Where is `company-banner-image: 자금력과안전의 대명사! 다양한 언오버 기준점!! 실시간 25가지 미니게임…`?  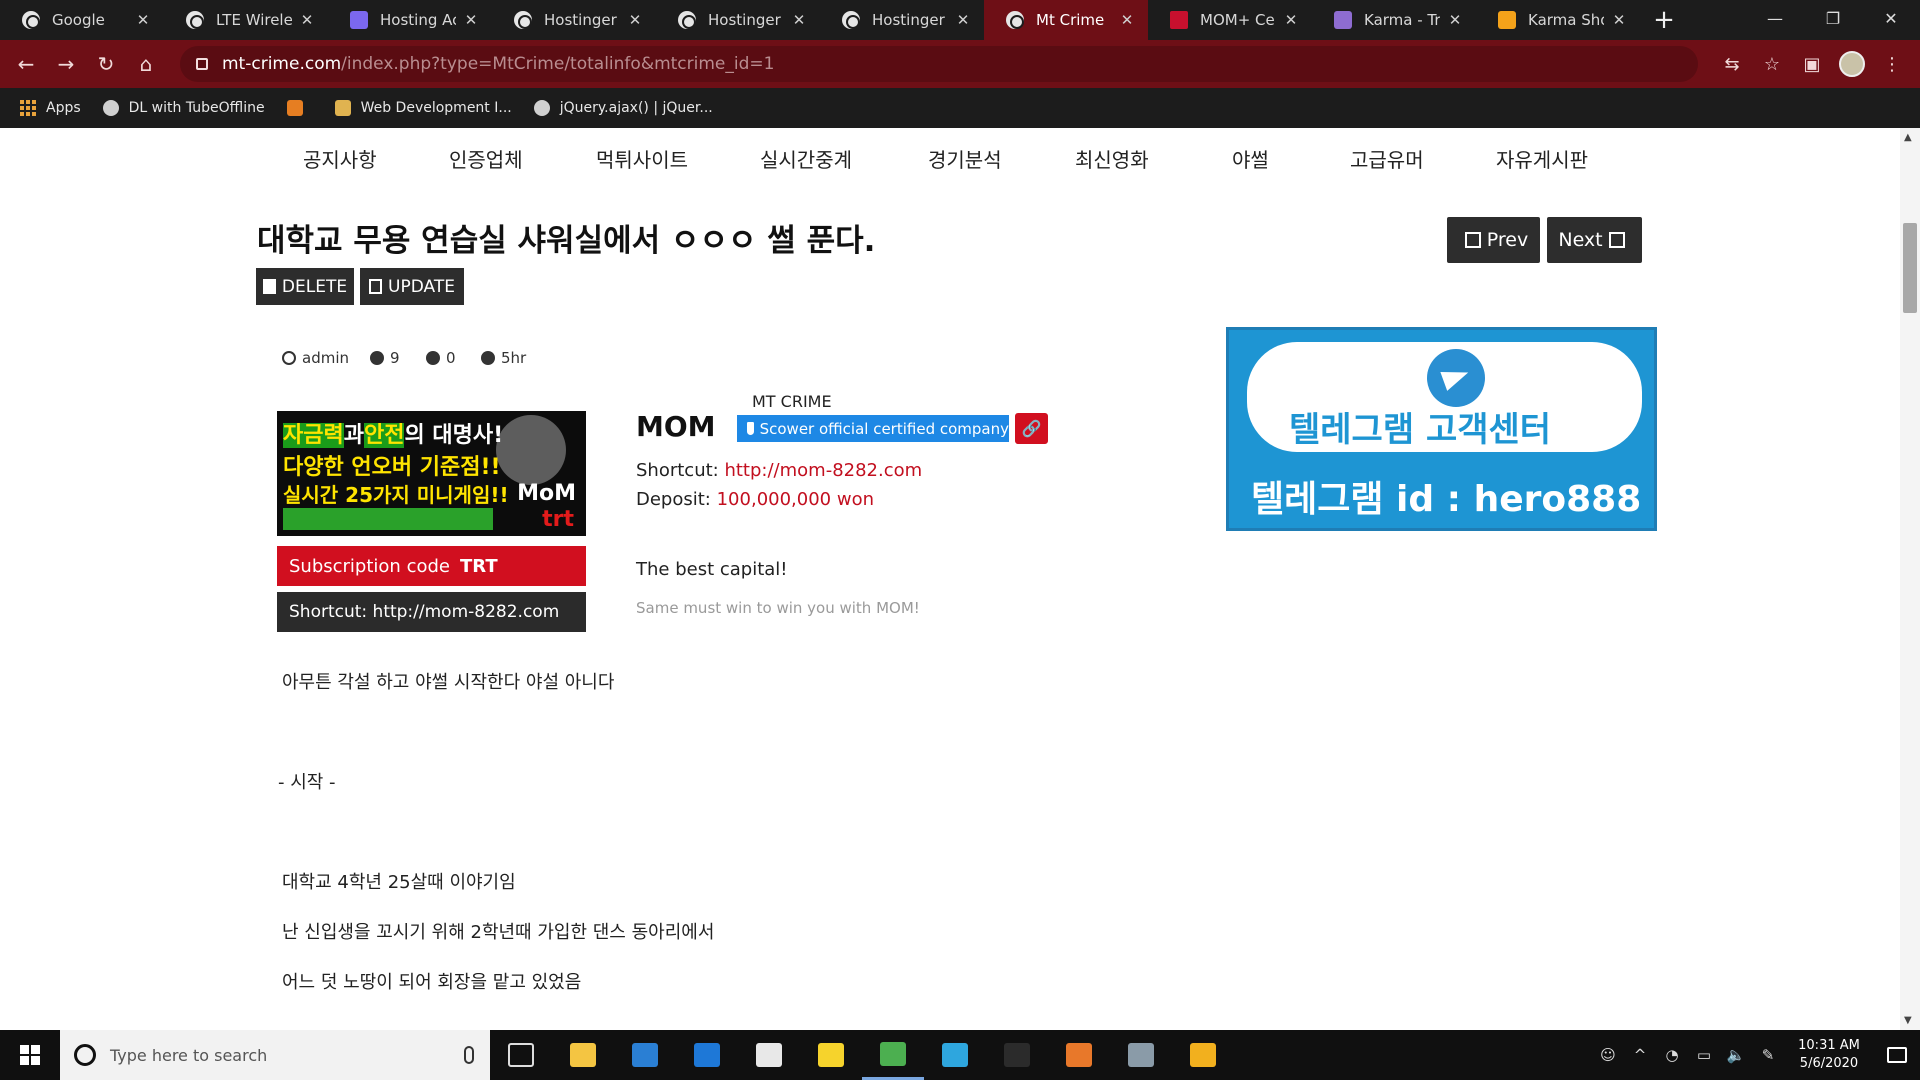 company-banner-image: 자금력과안전의 대명사! 다양한 언오버 기준점!! 실시간 25가지 미니게임… is located at coordinates (431, 473).